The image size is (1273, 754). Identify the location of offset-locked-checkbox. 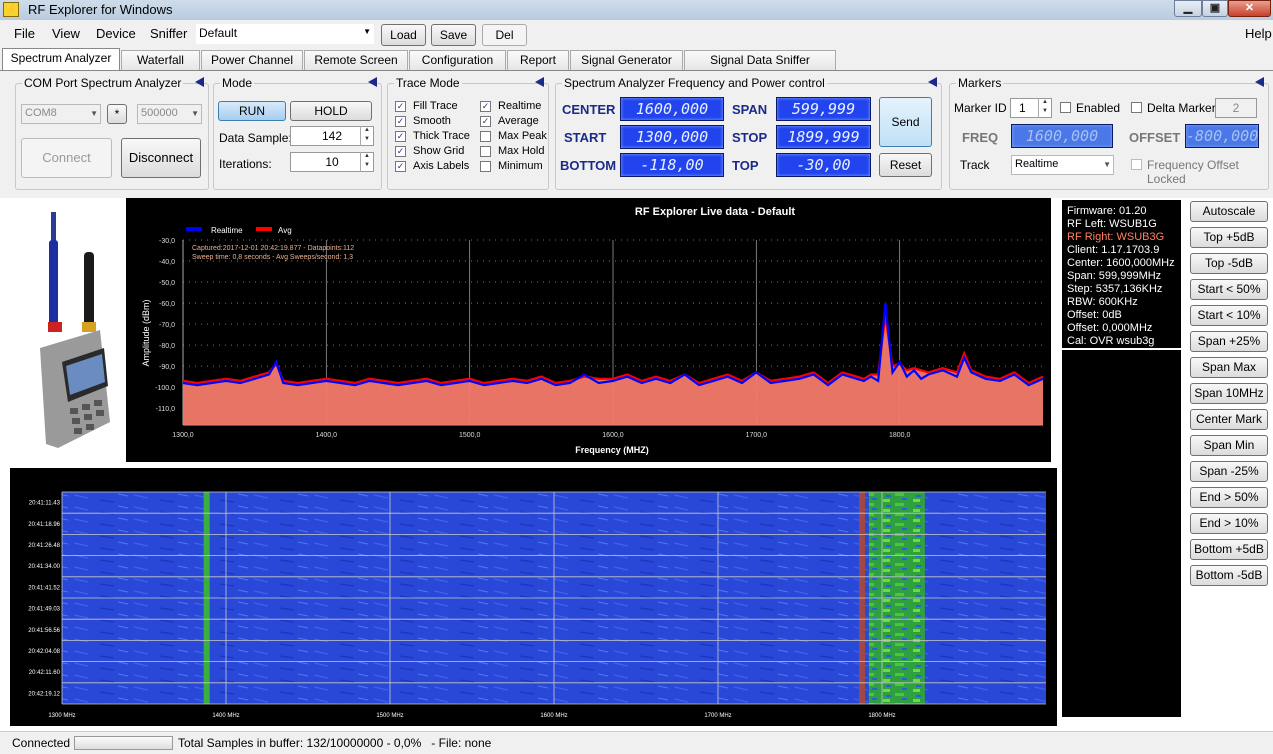
(1136, 164).